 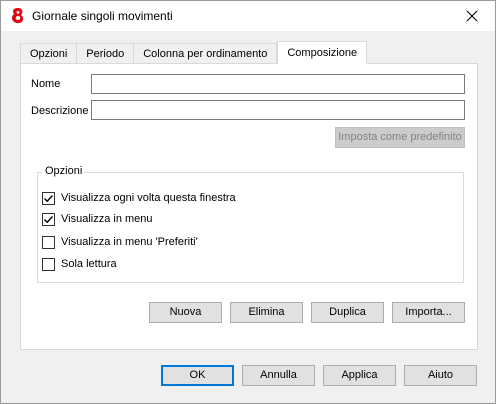 What do you see at coordinates (278, 84) in the screenshot?
I see `nome-field` at bounding box center [278, 84].